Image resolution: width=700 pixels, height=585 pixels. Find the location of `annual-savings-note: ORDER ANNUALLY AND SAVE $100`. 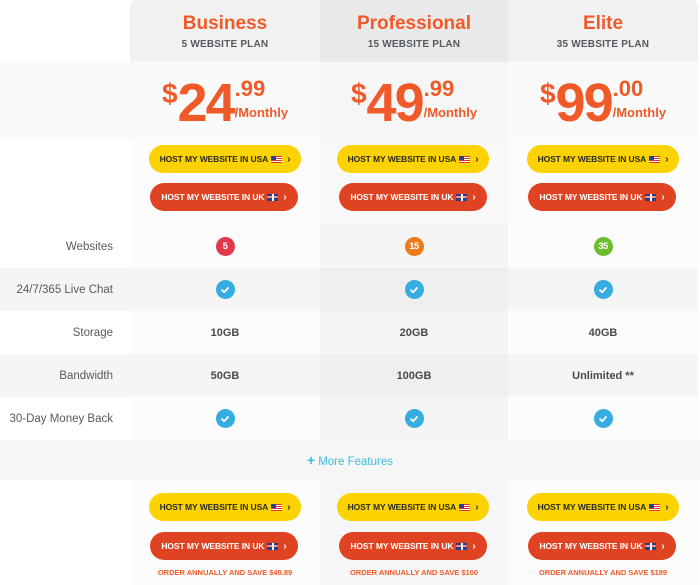

annual-savings-note: ORDER ANNUALLY AND SAVE $100 is located at coordinates (414, 572).